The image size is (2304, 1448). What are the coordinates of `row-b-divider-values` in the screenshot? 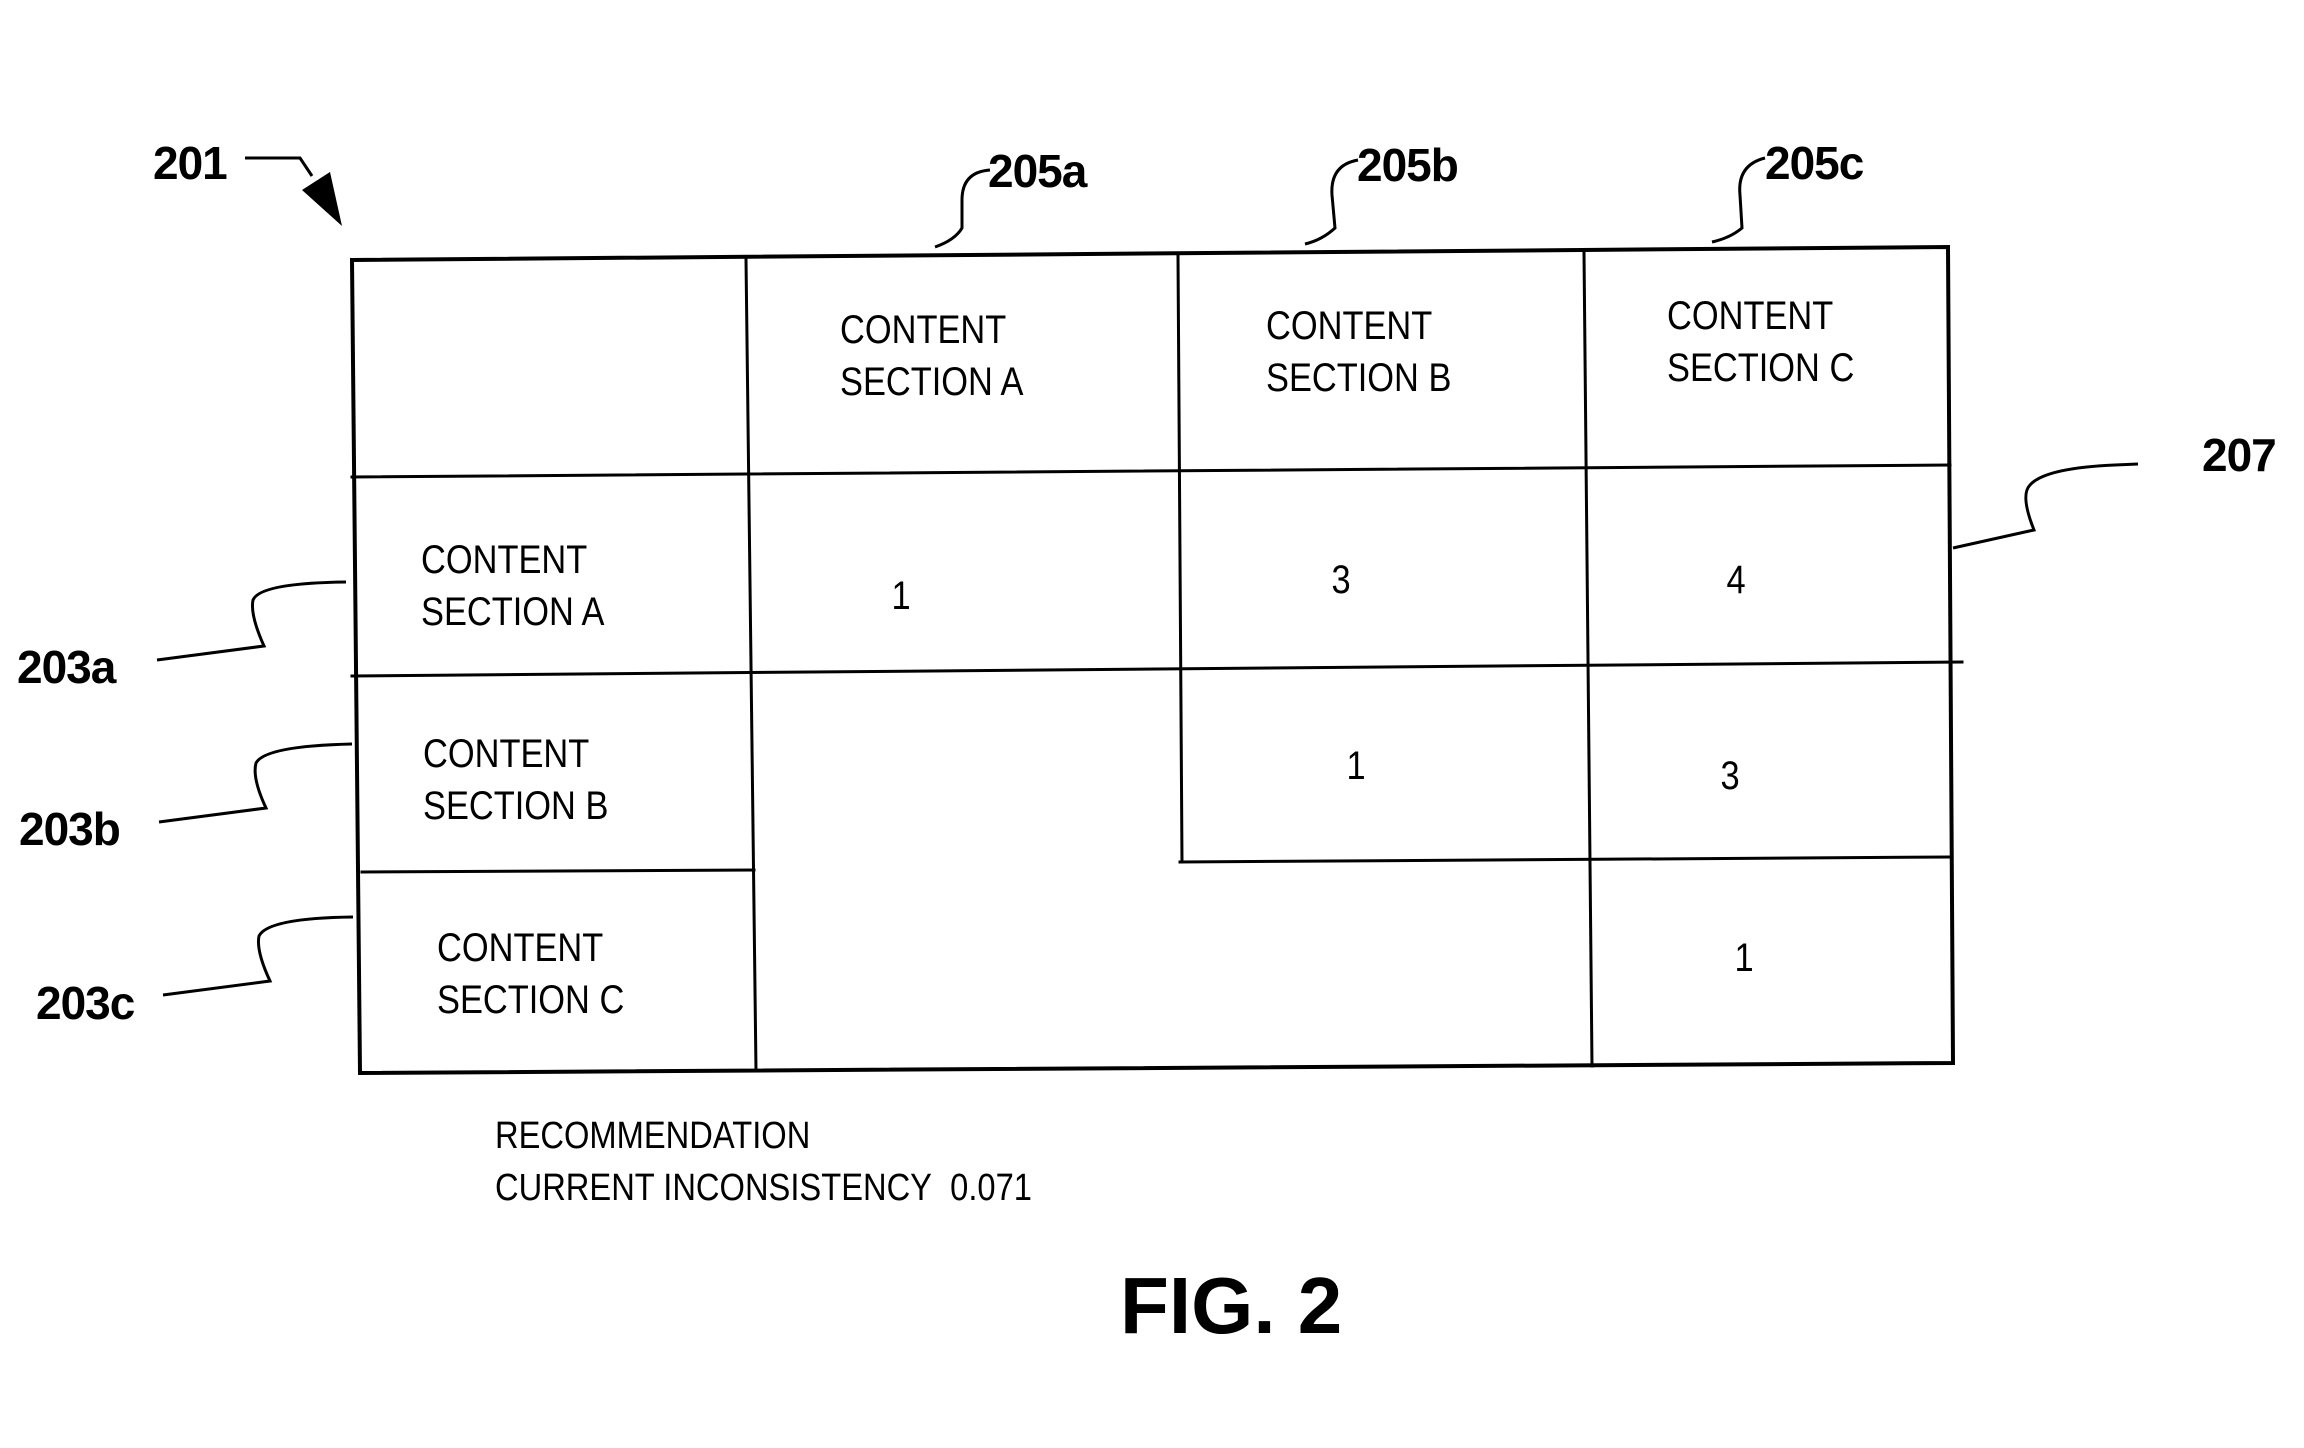 It's located at (1565, 859).